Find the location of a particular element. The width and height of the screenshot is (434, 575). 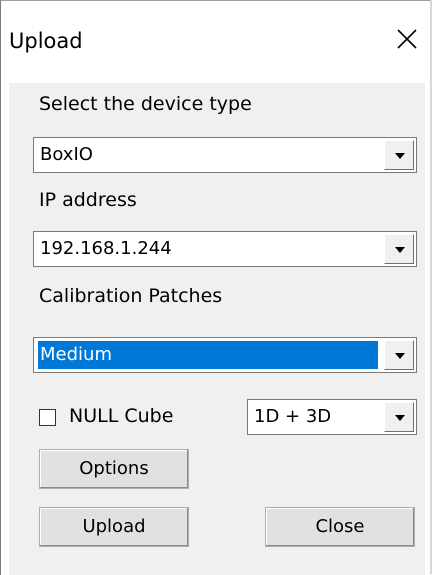

calibration-patches-value: Medium is located at coordinates (208, 355).